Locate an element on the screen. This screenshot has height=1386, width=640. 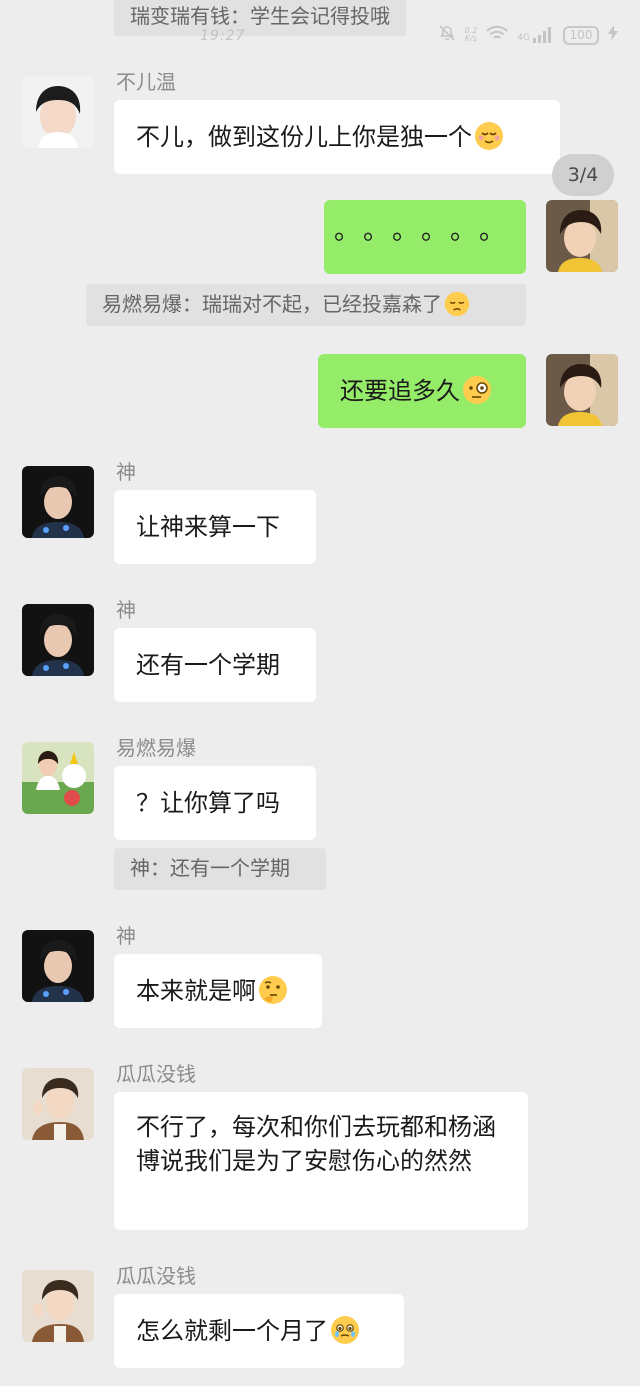
page-indicator: 3/4 is located at coordinates (583, 175).